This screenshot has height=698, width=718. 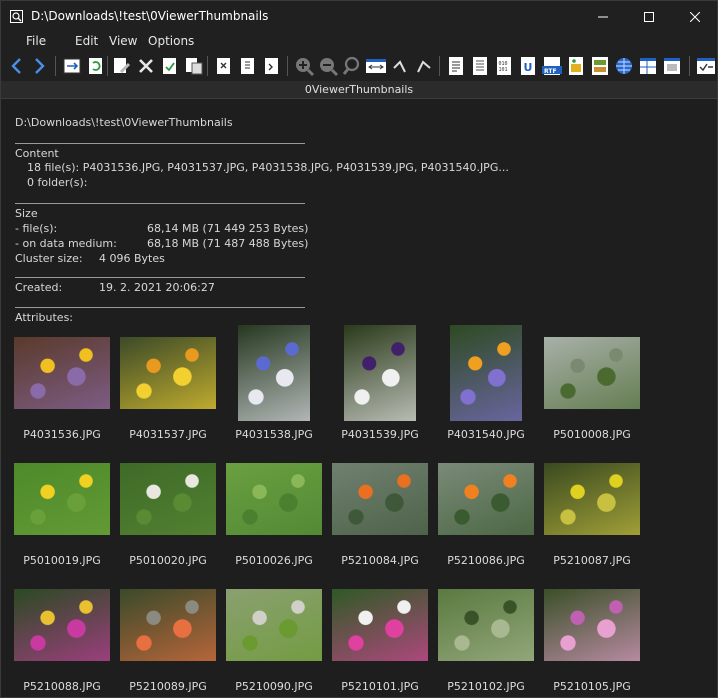 What do you see at coordinates (36, 41) in the screenshot?
I see `menu-file: File` at bounding box center [36, 41].